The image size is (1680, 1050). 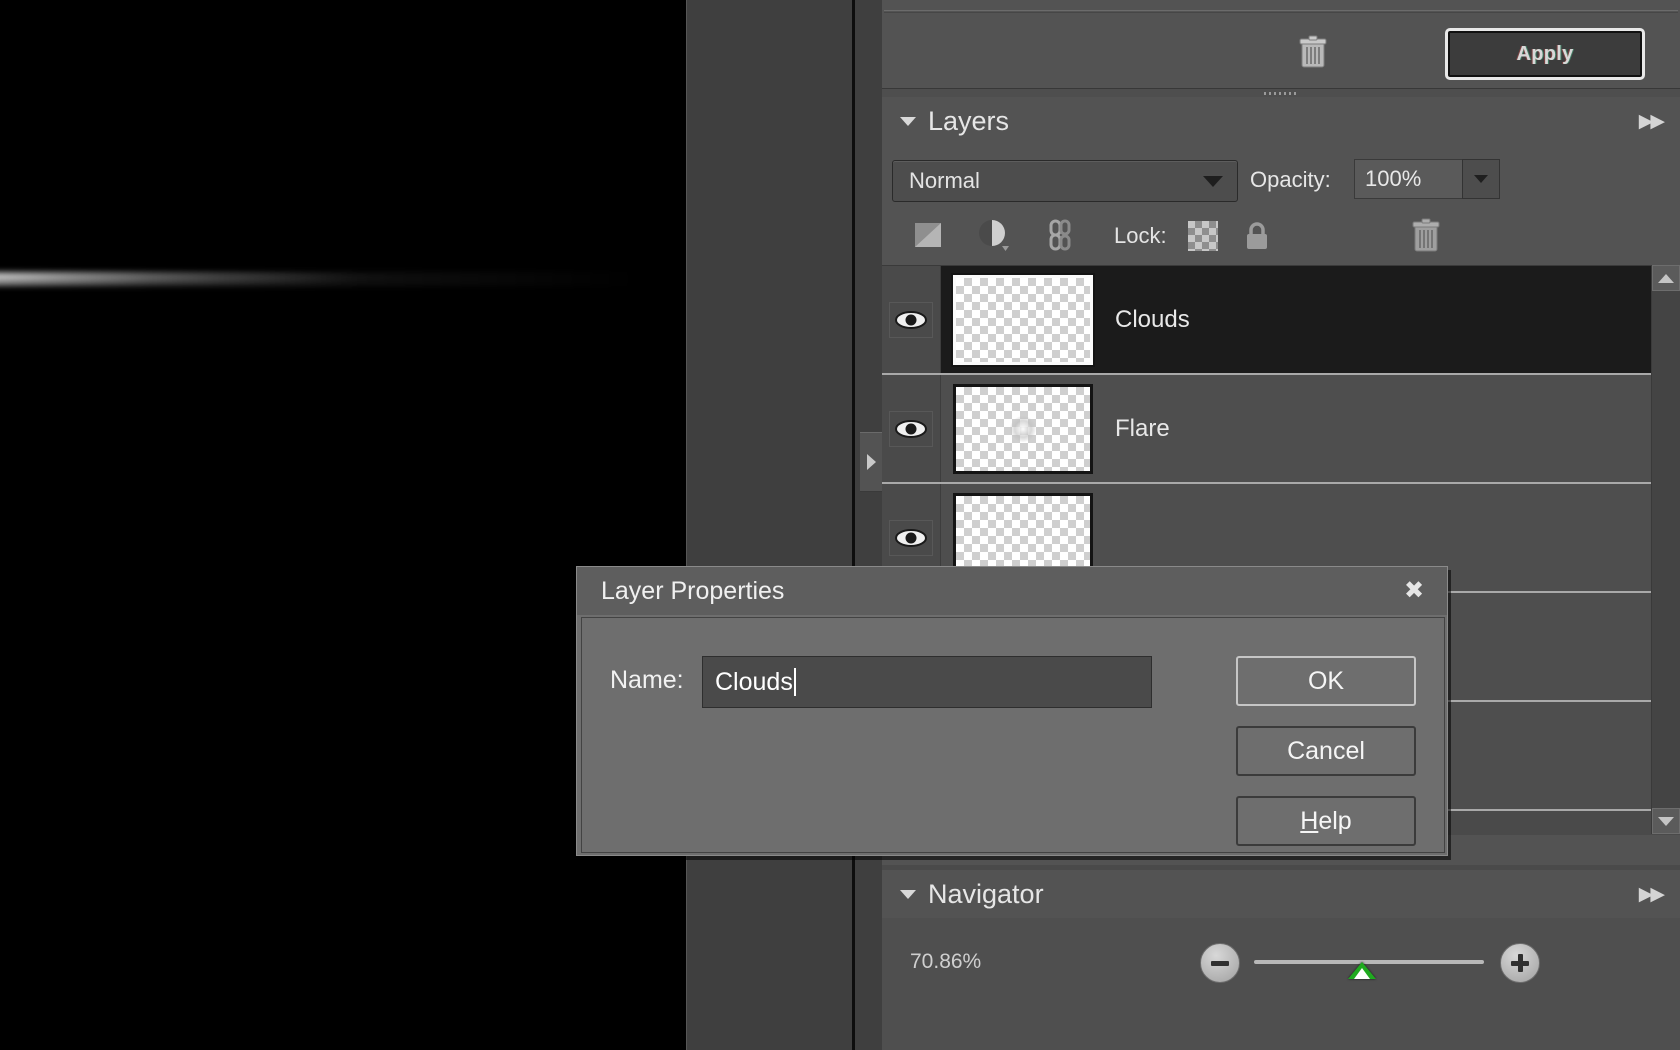 What do you see at coordinates (986, 893) in the screenshot?
I see `navigator-panel-title: Navigator` at bounding box center [986, 893].